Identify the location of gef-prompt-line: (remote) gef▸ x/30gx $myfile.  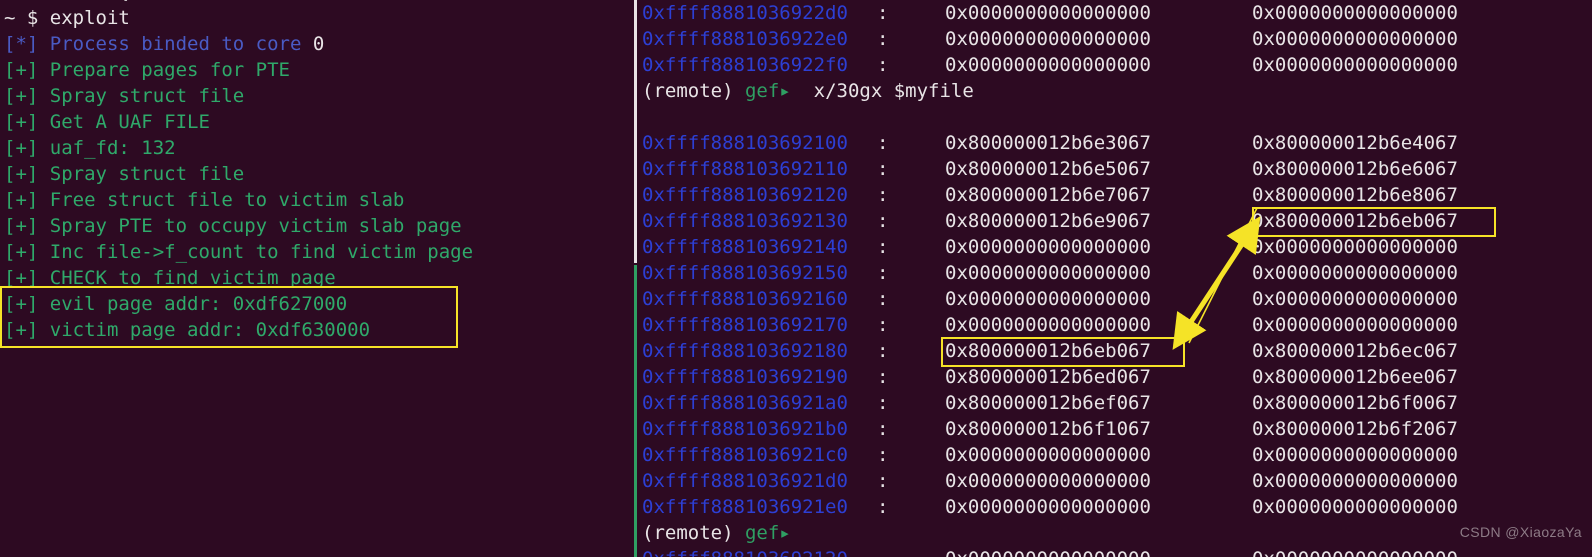
(808, 91).